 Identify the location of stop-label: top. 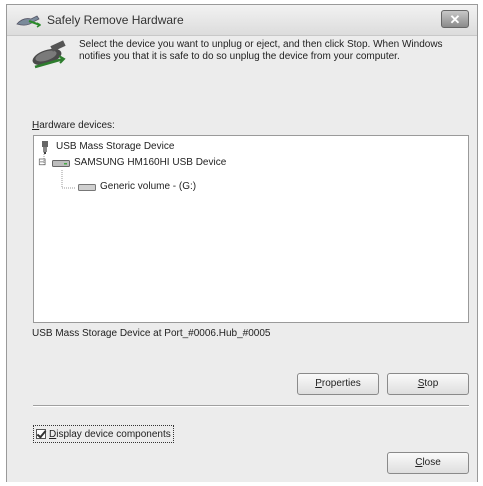
(431, 383).